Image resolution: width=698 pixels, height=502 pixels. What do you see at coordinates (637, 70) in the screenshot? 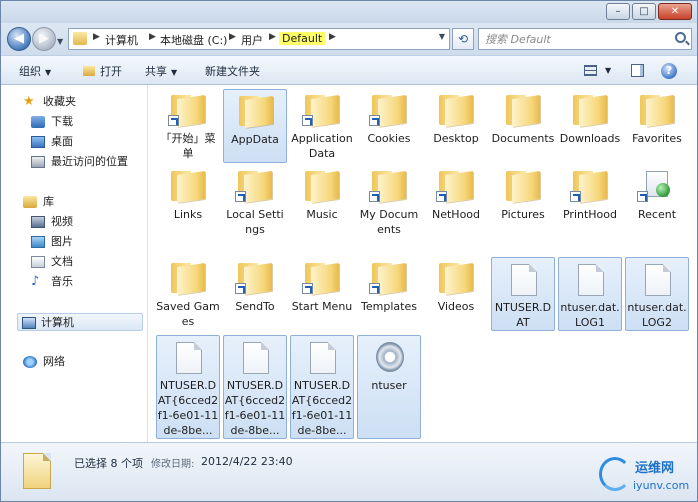
I see `preview-pane-icon` at bounding box center [637, 70].